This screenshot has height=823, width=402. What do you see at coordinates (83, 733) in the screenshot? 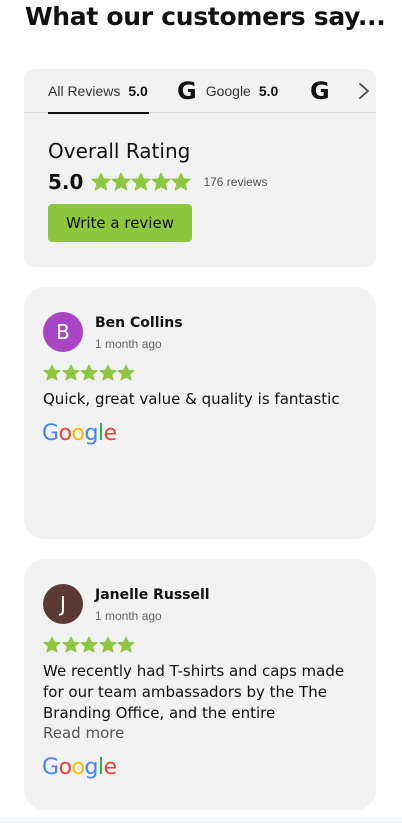
I see `read-more-link: Read more` at bounding box center [83, 733].